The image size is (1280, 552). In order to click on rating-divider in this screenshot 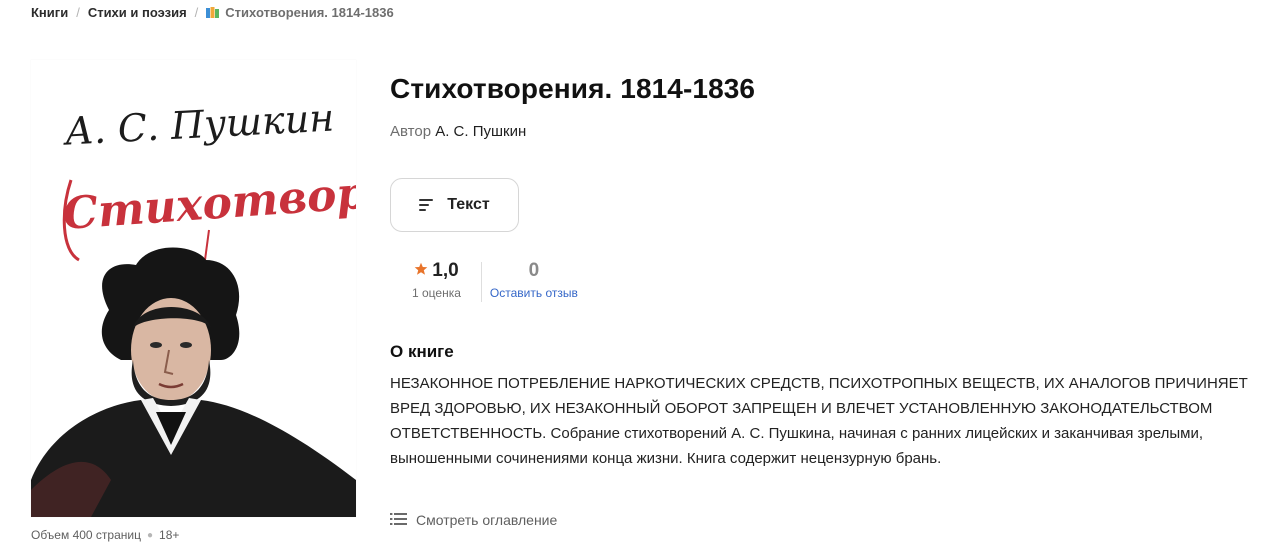, I will do `click(481, 282)`.